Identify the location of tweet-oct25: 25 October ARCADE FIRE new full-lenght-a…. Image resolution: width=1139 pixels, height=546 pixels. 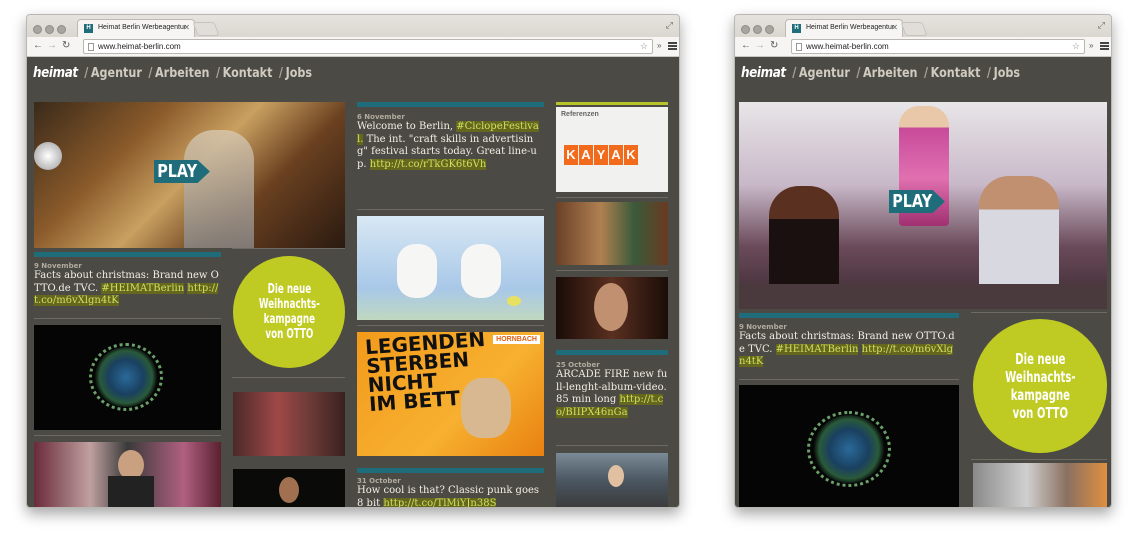
(612, 389).